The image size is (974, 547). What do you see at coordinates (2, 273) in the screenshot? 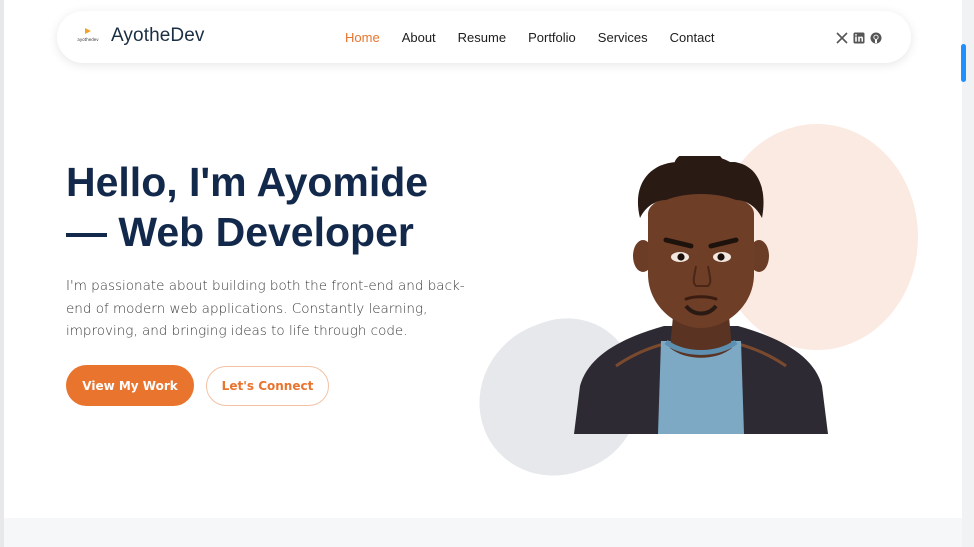
I see `window-left-edge` at bounding box center [2, 273].